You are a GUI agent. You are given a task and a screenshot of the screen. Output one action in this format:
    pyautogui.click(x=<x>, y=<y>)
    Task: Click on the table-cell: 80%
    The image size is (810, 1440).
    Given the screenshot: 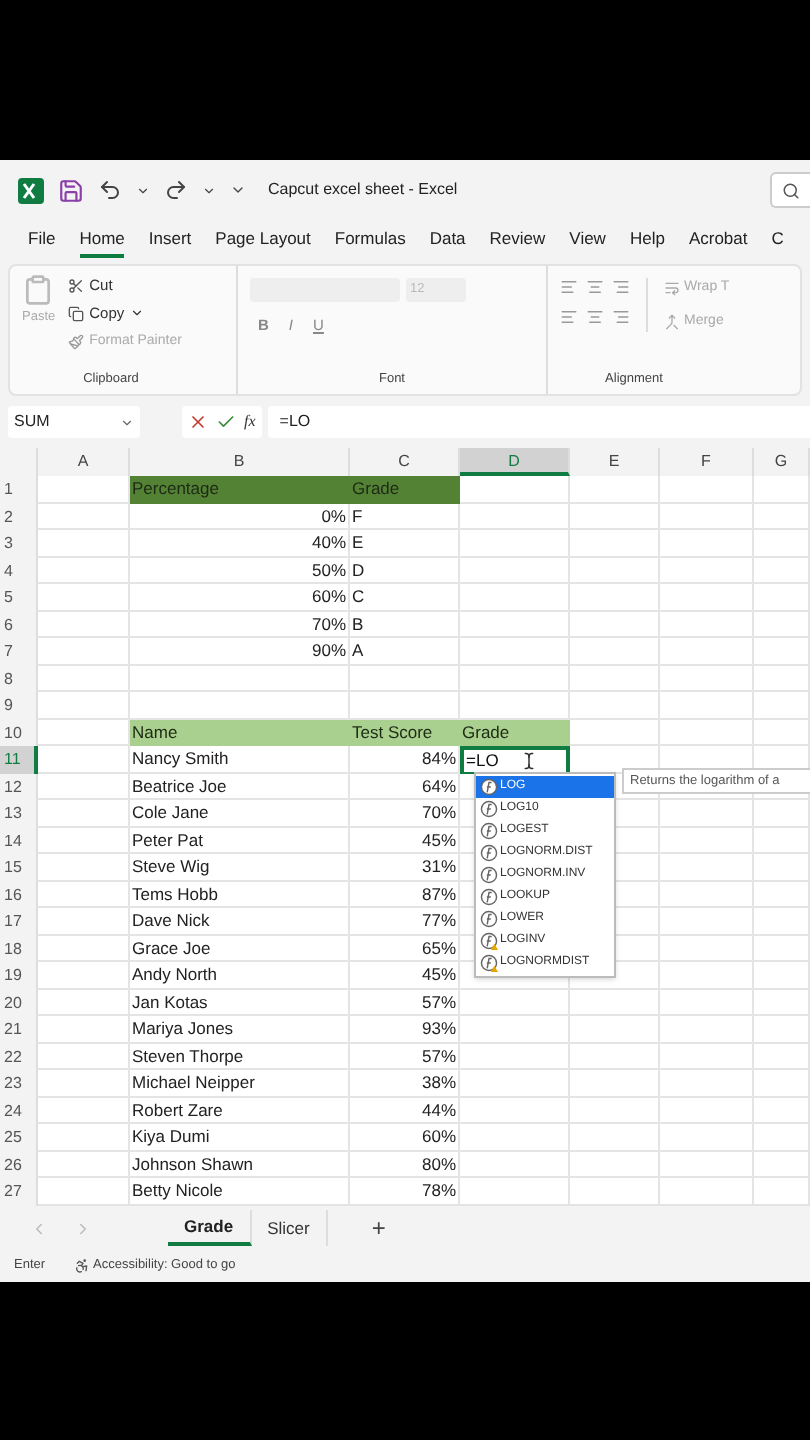 What is the action you would take?
    pyautogui.click(x=405, y=1164)
    